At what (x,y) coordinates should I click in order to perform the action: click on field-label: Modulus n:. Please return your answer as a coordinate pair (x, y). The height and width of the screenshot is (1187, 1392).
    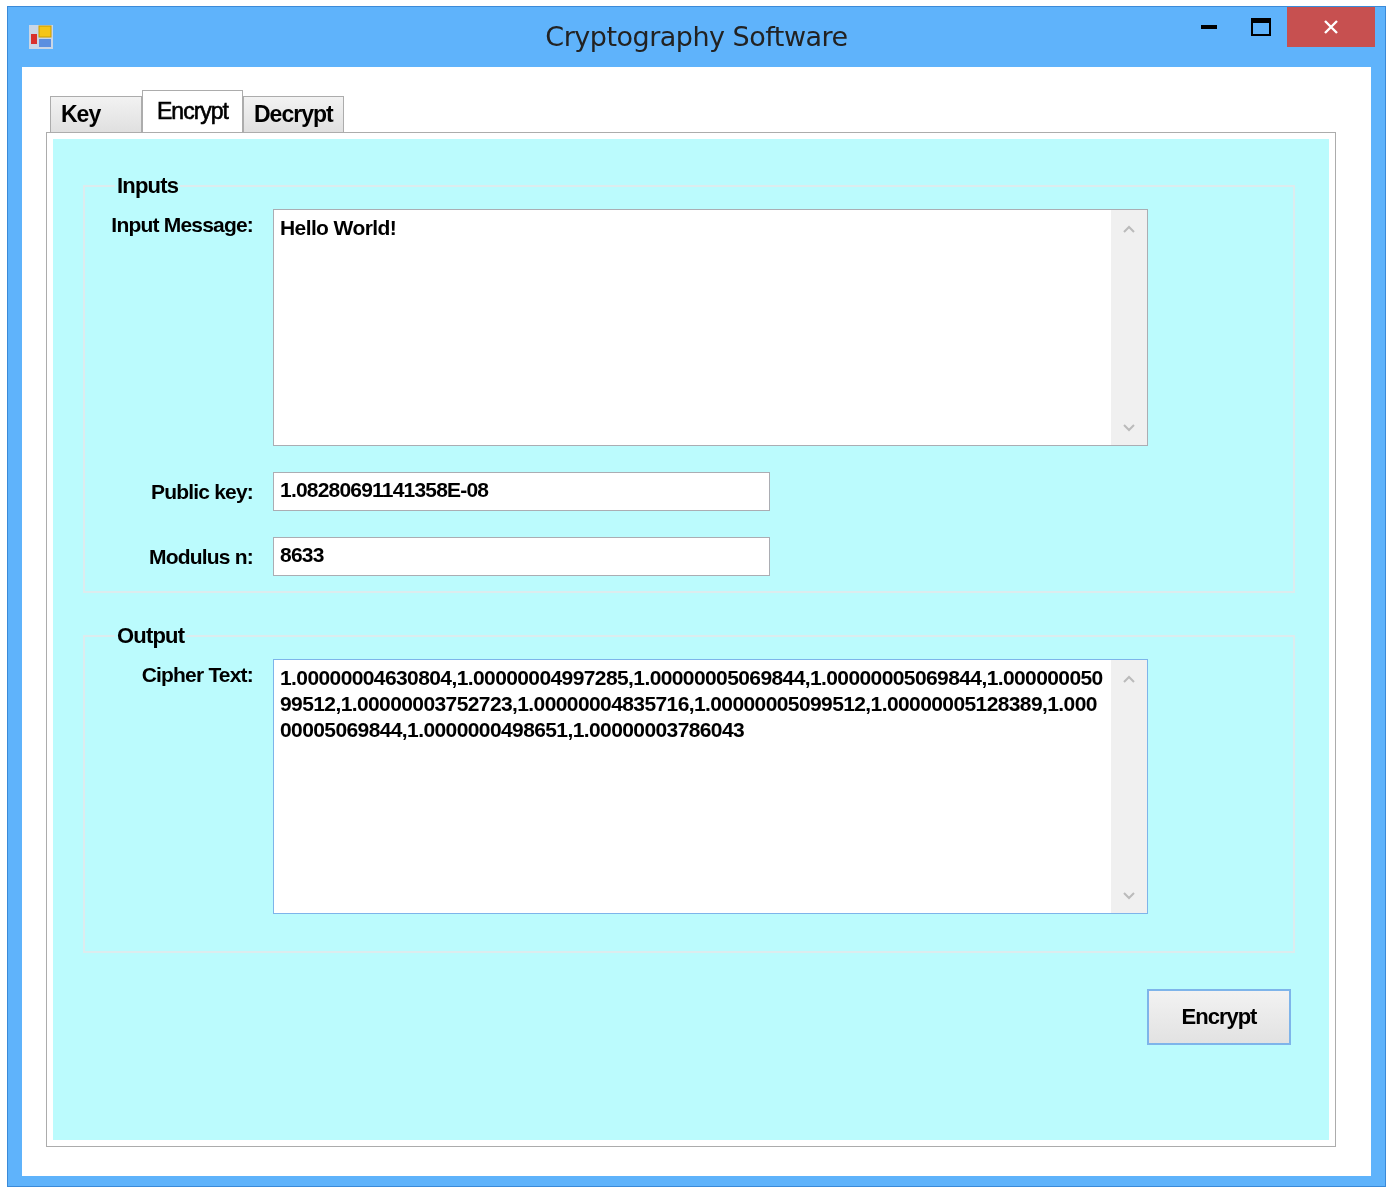
    Looking at the image, I should click on (201, 556).